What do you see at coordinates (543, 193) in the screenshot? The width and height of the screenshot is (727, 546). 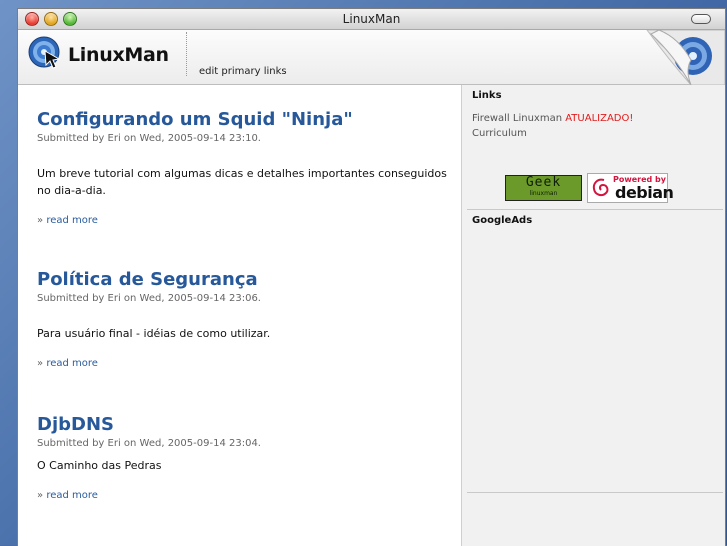 I see `geek-badge-subtitle: linuxman` at bounding box center [543, 193].